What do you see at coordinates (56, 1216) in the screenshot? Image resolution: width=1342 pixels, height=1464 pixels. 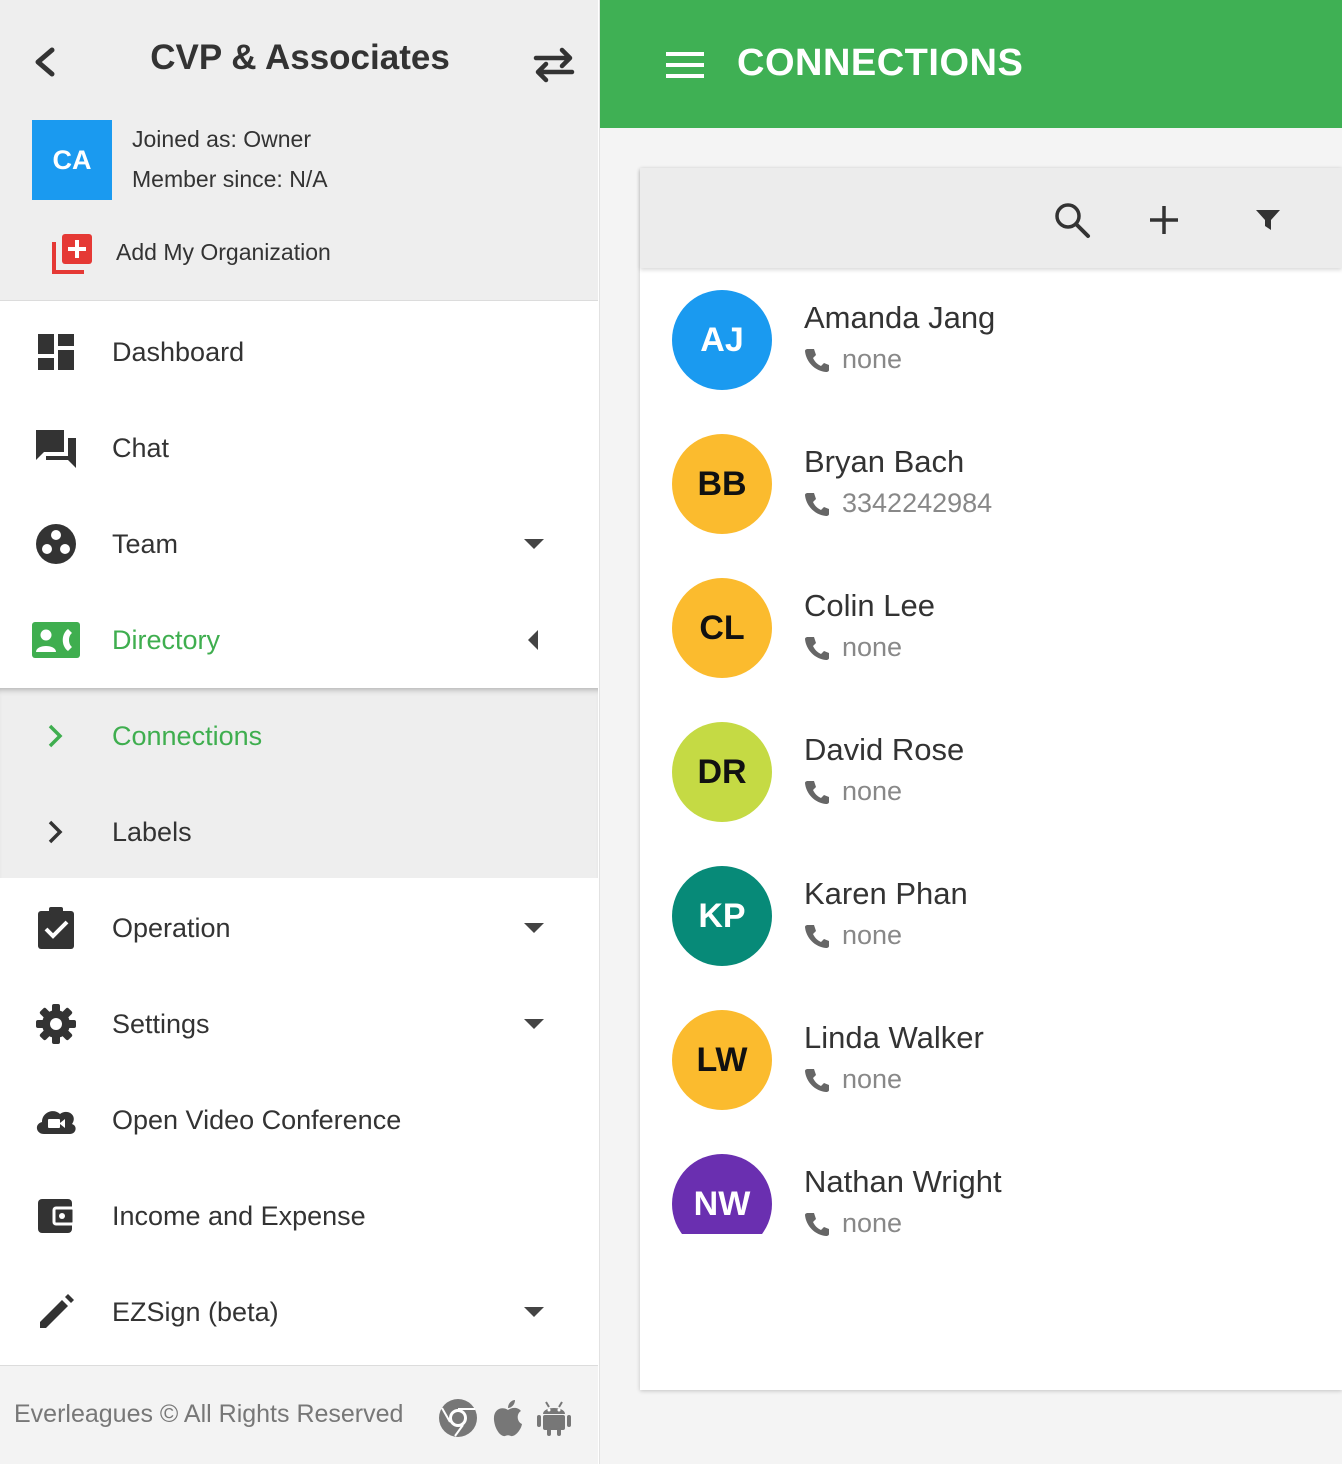 I see `wallet-icon` at bounding box center [56, 1216].